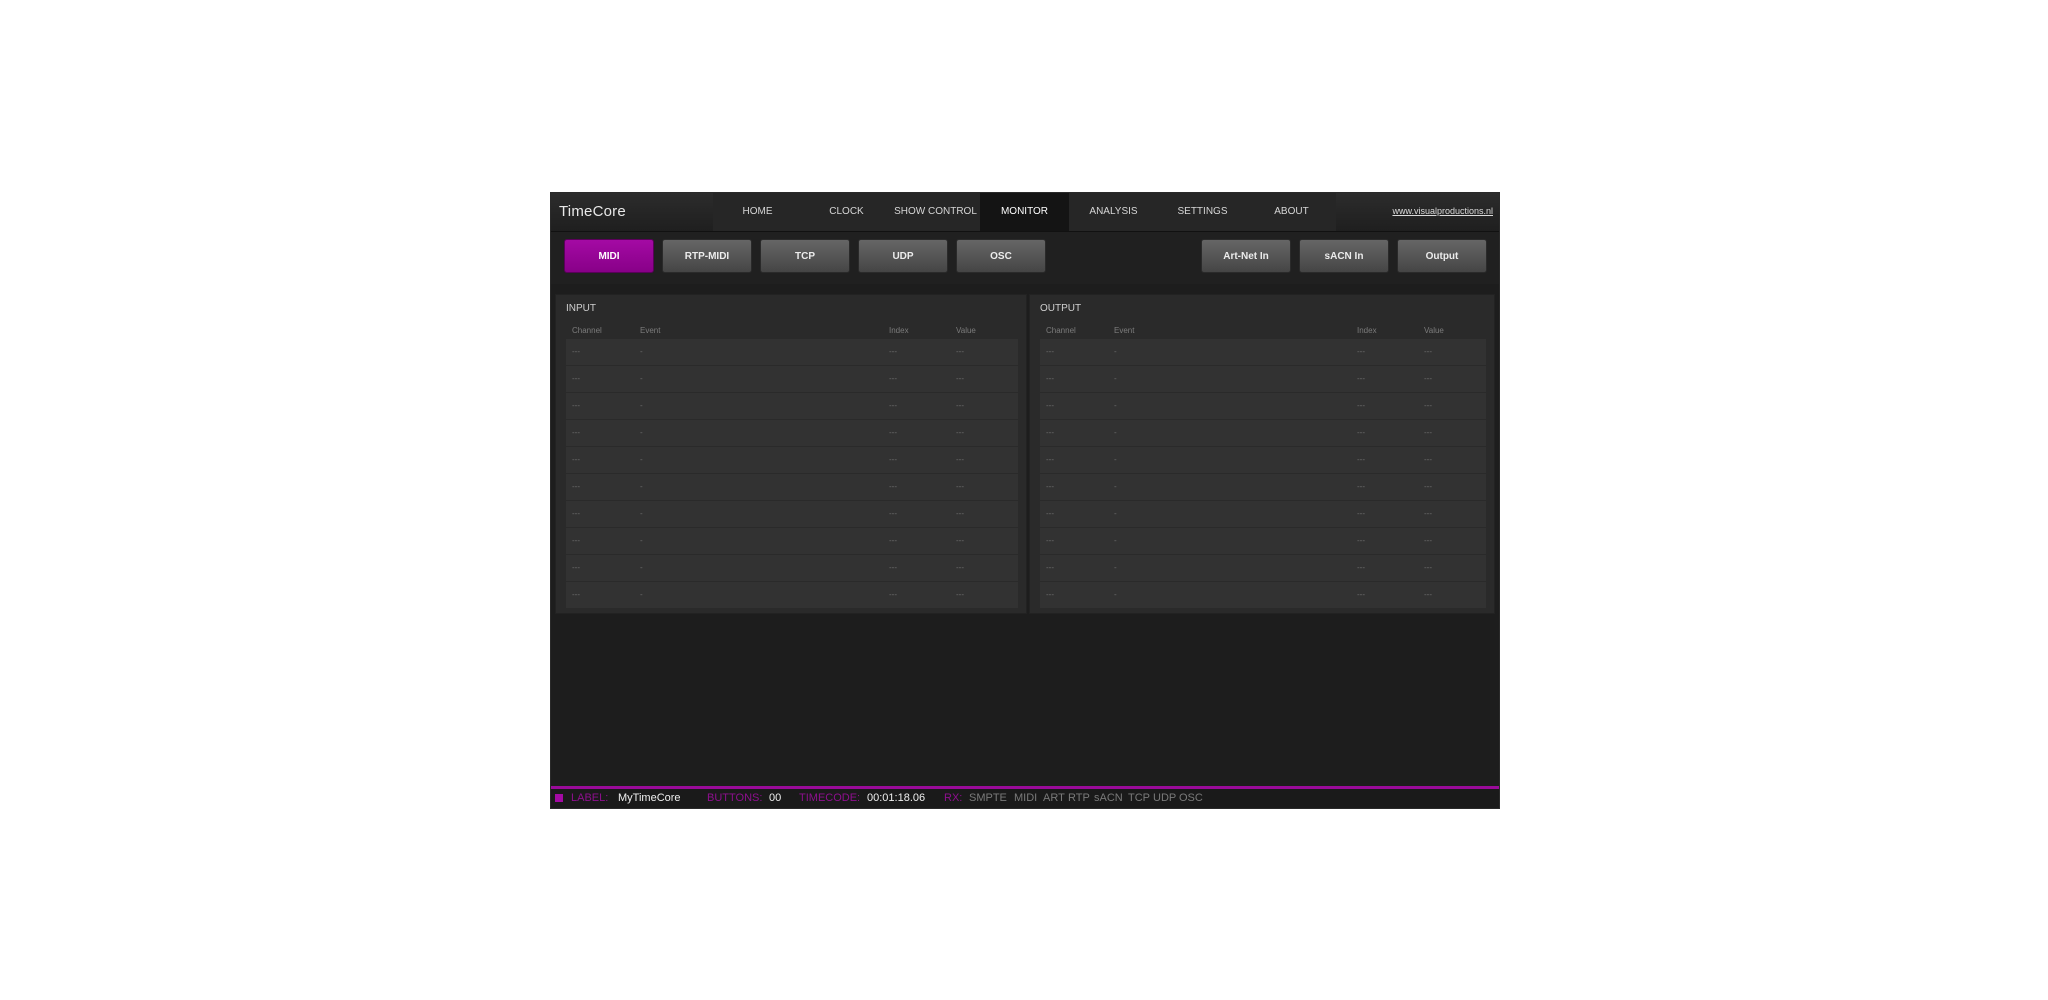 This screenshot has height=1000, width=2048. I want to click on app-title: TimeCore, so click(592, 211).